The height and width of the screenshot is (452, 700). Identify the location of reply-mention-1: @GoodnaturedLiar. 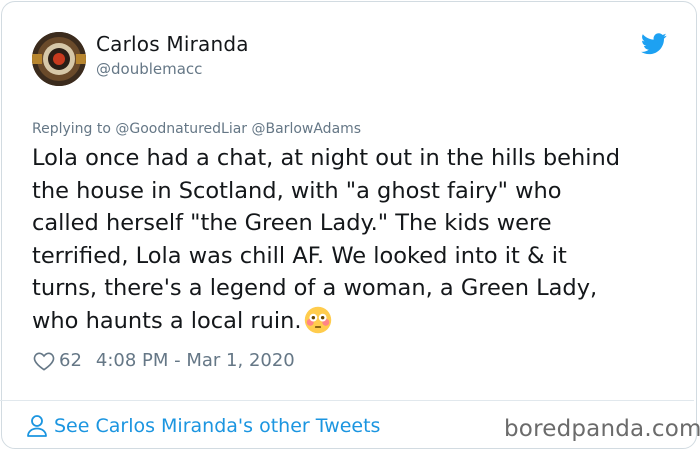
(181, 129).